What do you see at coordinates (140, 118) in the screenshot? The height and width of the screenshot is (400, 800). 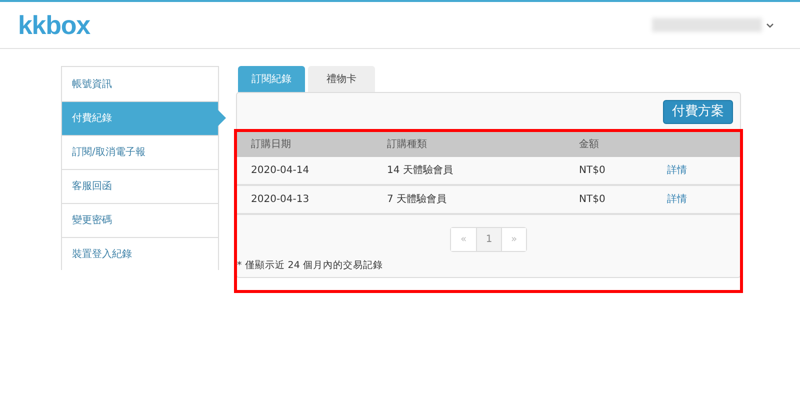 I see `sidebar-item: 付費紀錄` at bounding box center [140, 118].